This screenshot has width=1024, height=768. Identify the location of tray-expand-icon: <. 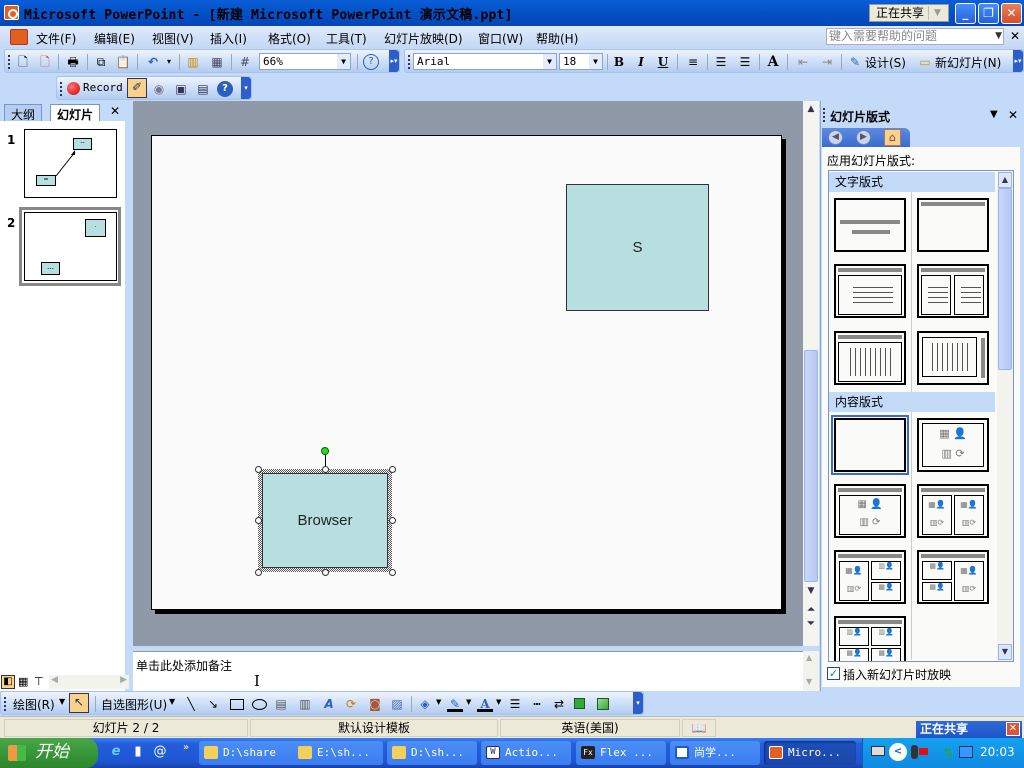
(898, 752).